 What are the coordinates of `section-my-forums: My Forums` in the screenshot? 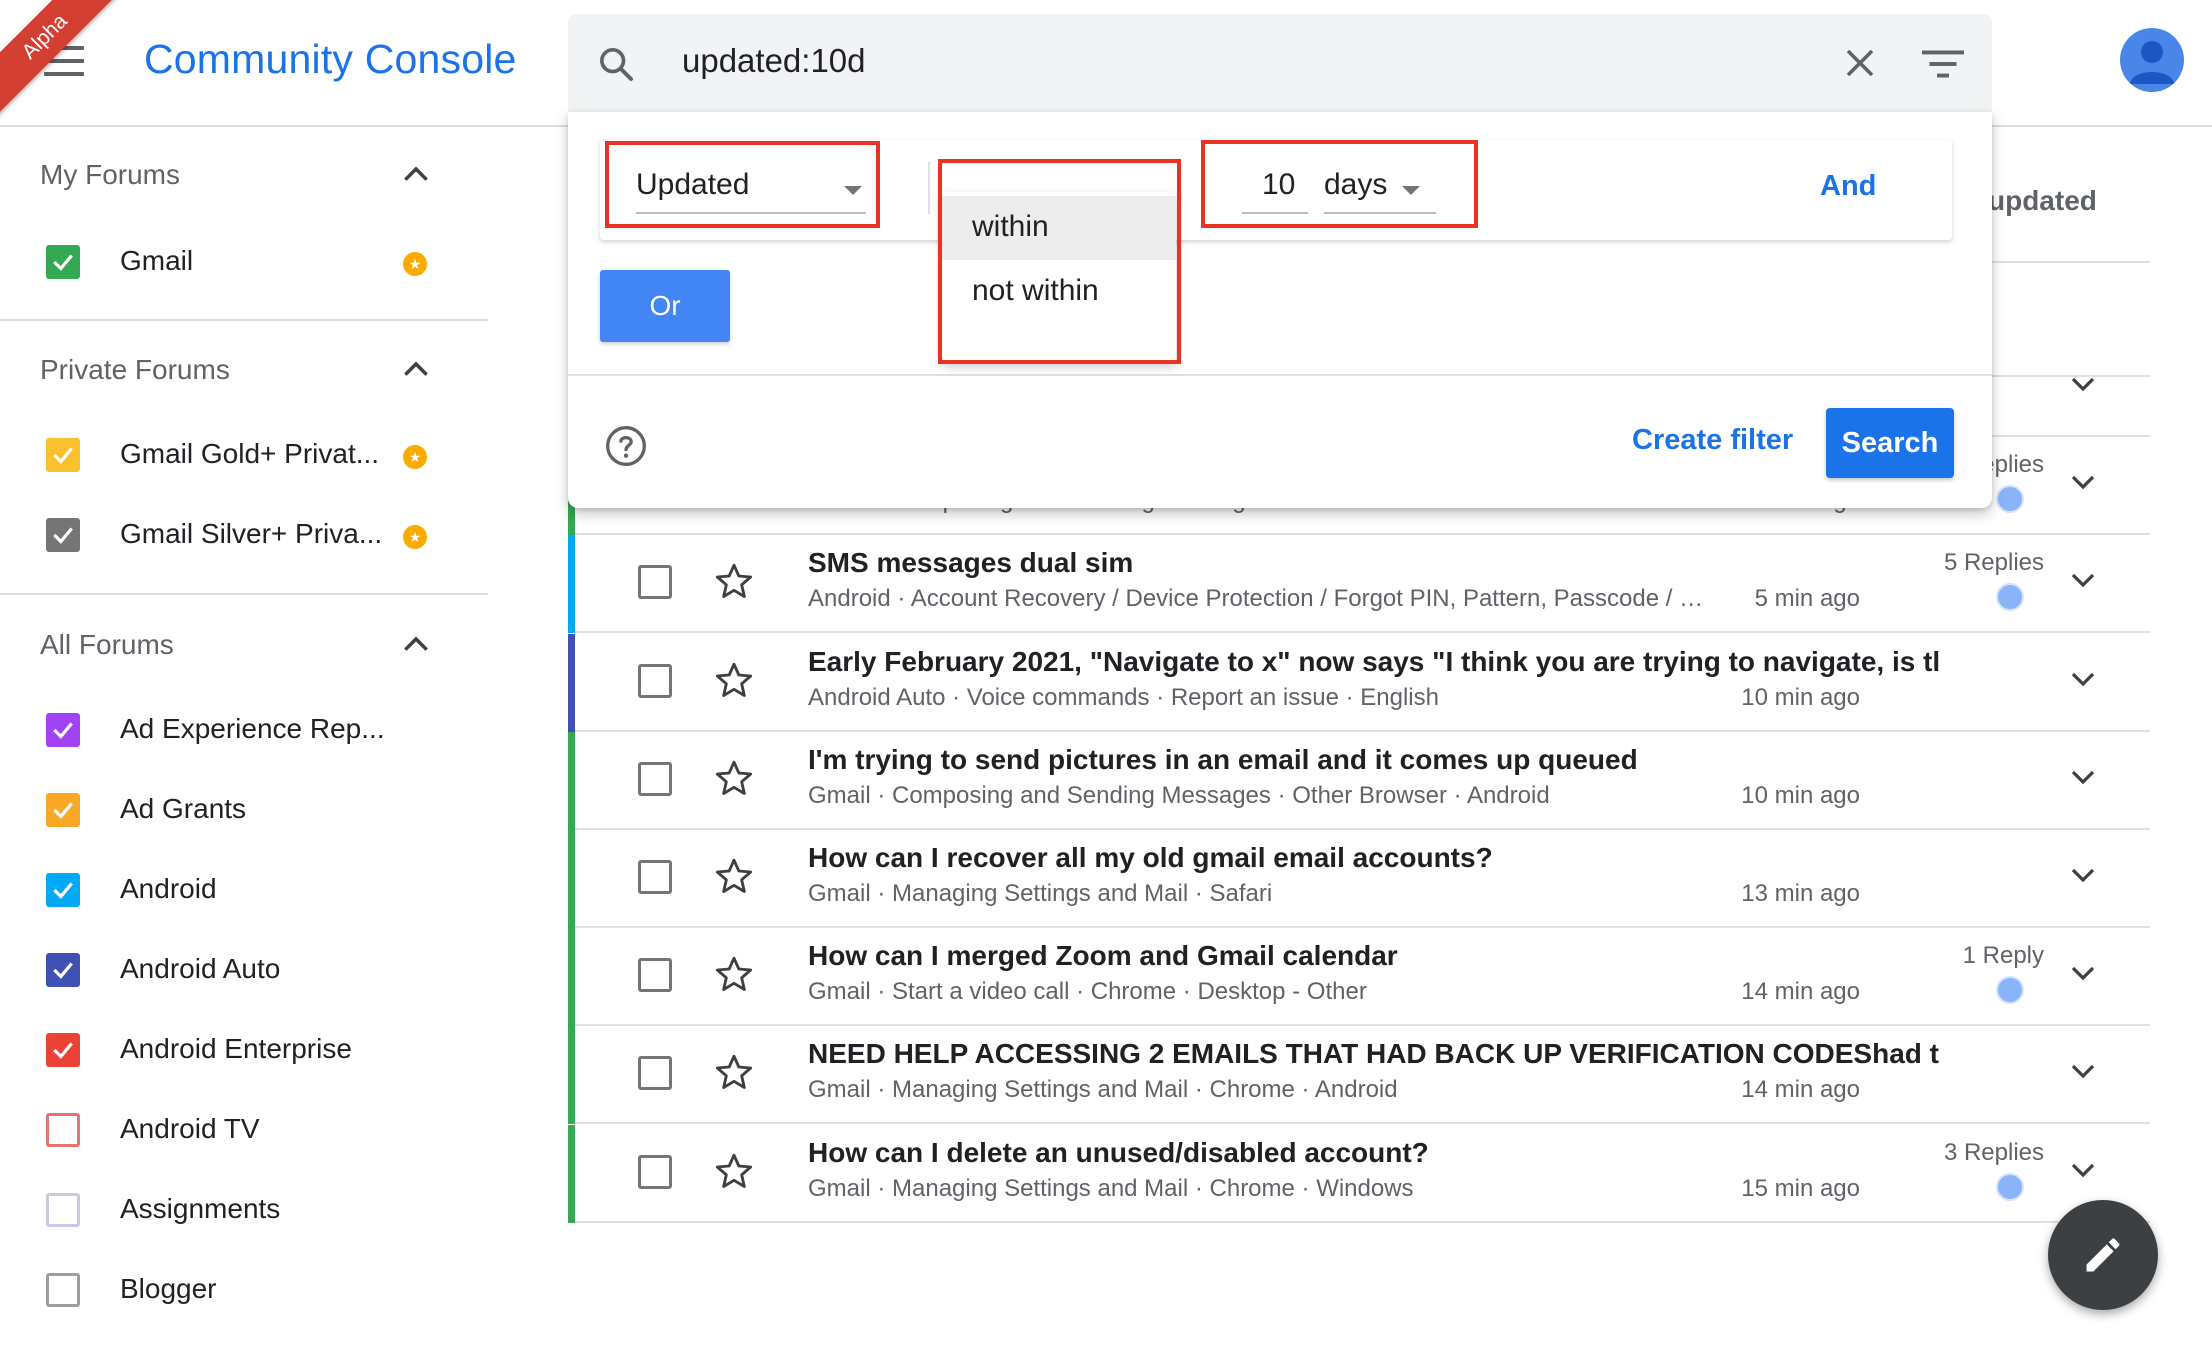 It's located at (245, 174).